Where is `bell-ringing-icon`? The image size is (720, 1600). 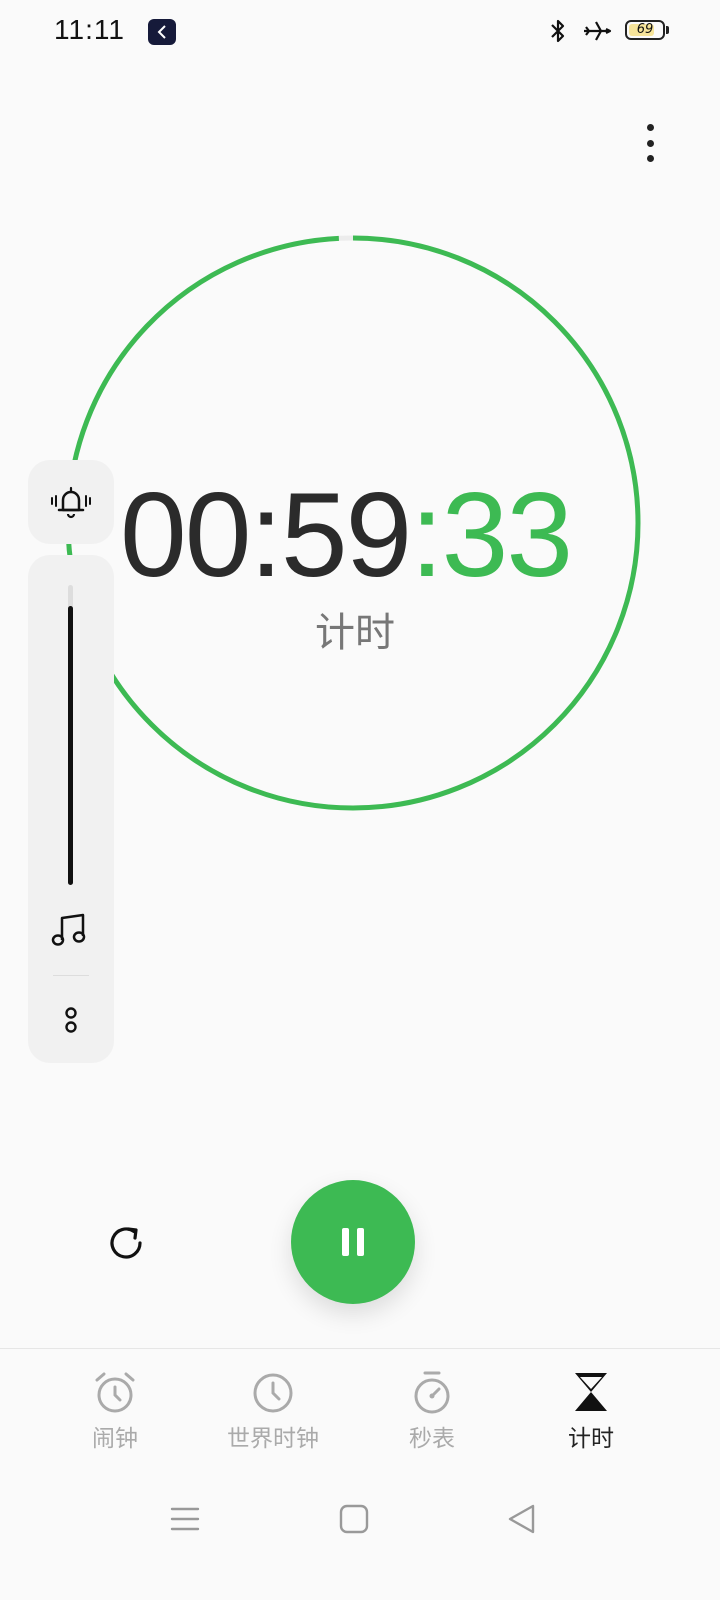
bell-ringing-icon is located at coordinates (71, 502).